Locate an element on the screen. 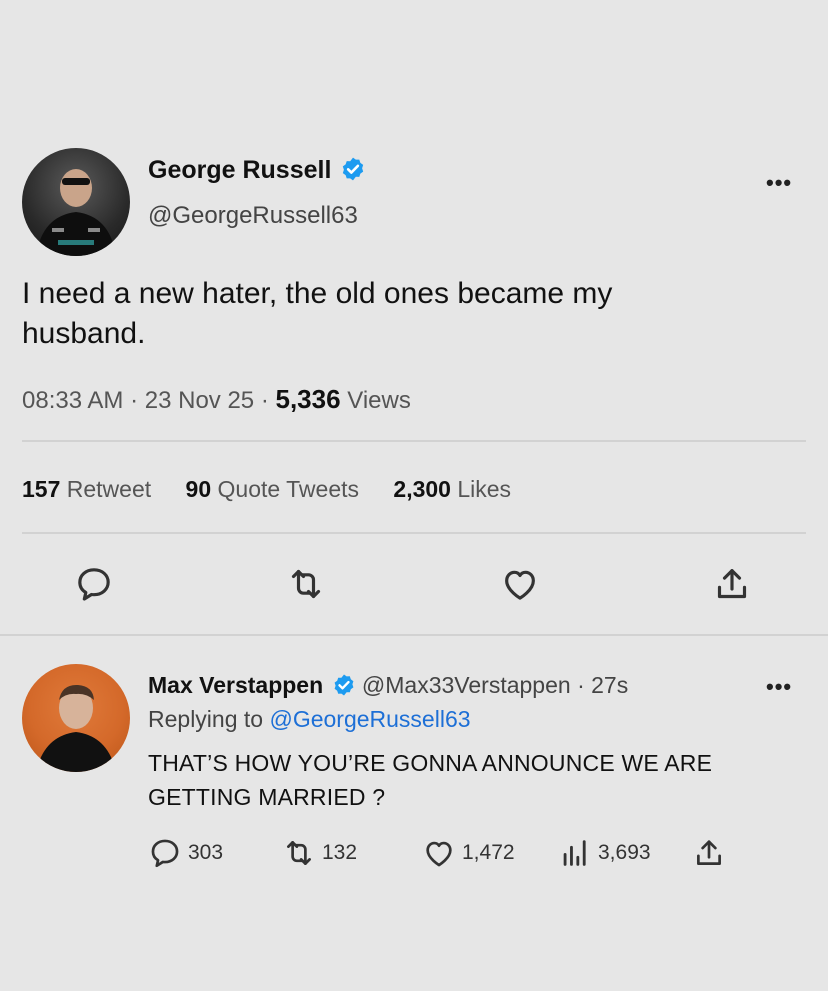 This screenshot has width=828, height=991. author-name: George Russell is located at coordinates (239, 170).